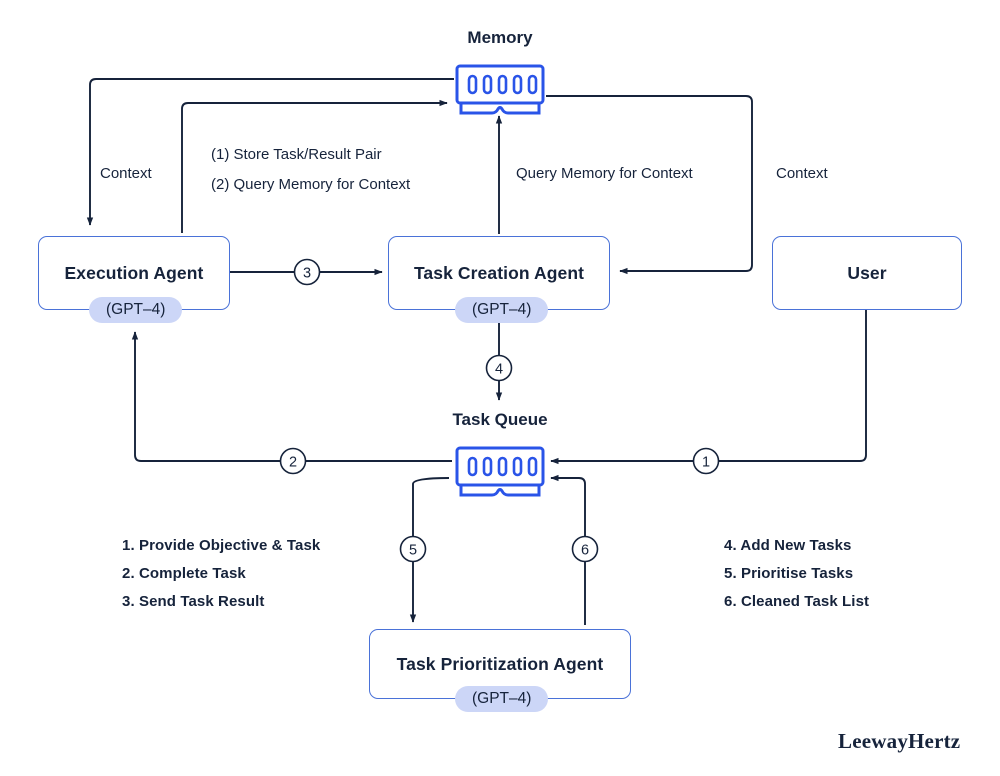 This screenshot has width=1000, height=776. What do you see at coordinates (134, 272) in the screenshot?
I see `node-execution-agent-label: Execution Agent` at bounding box center [134, 272].